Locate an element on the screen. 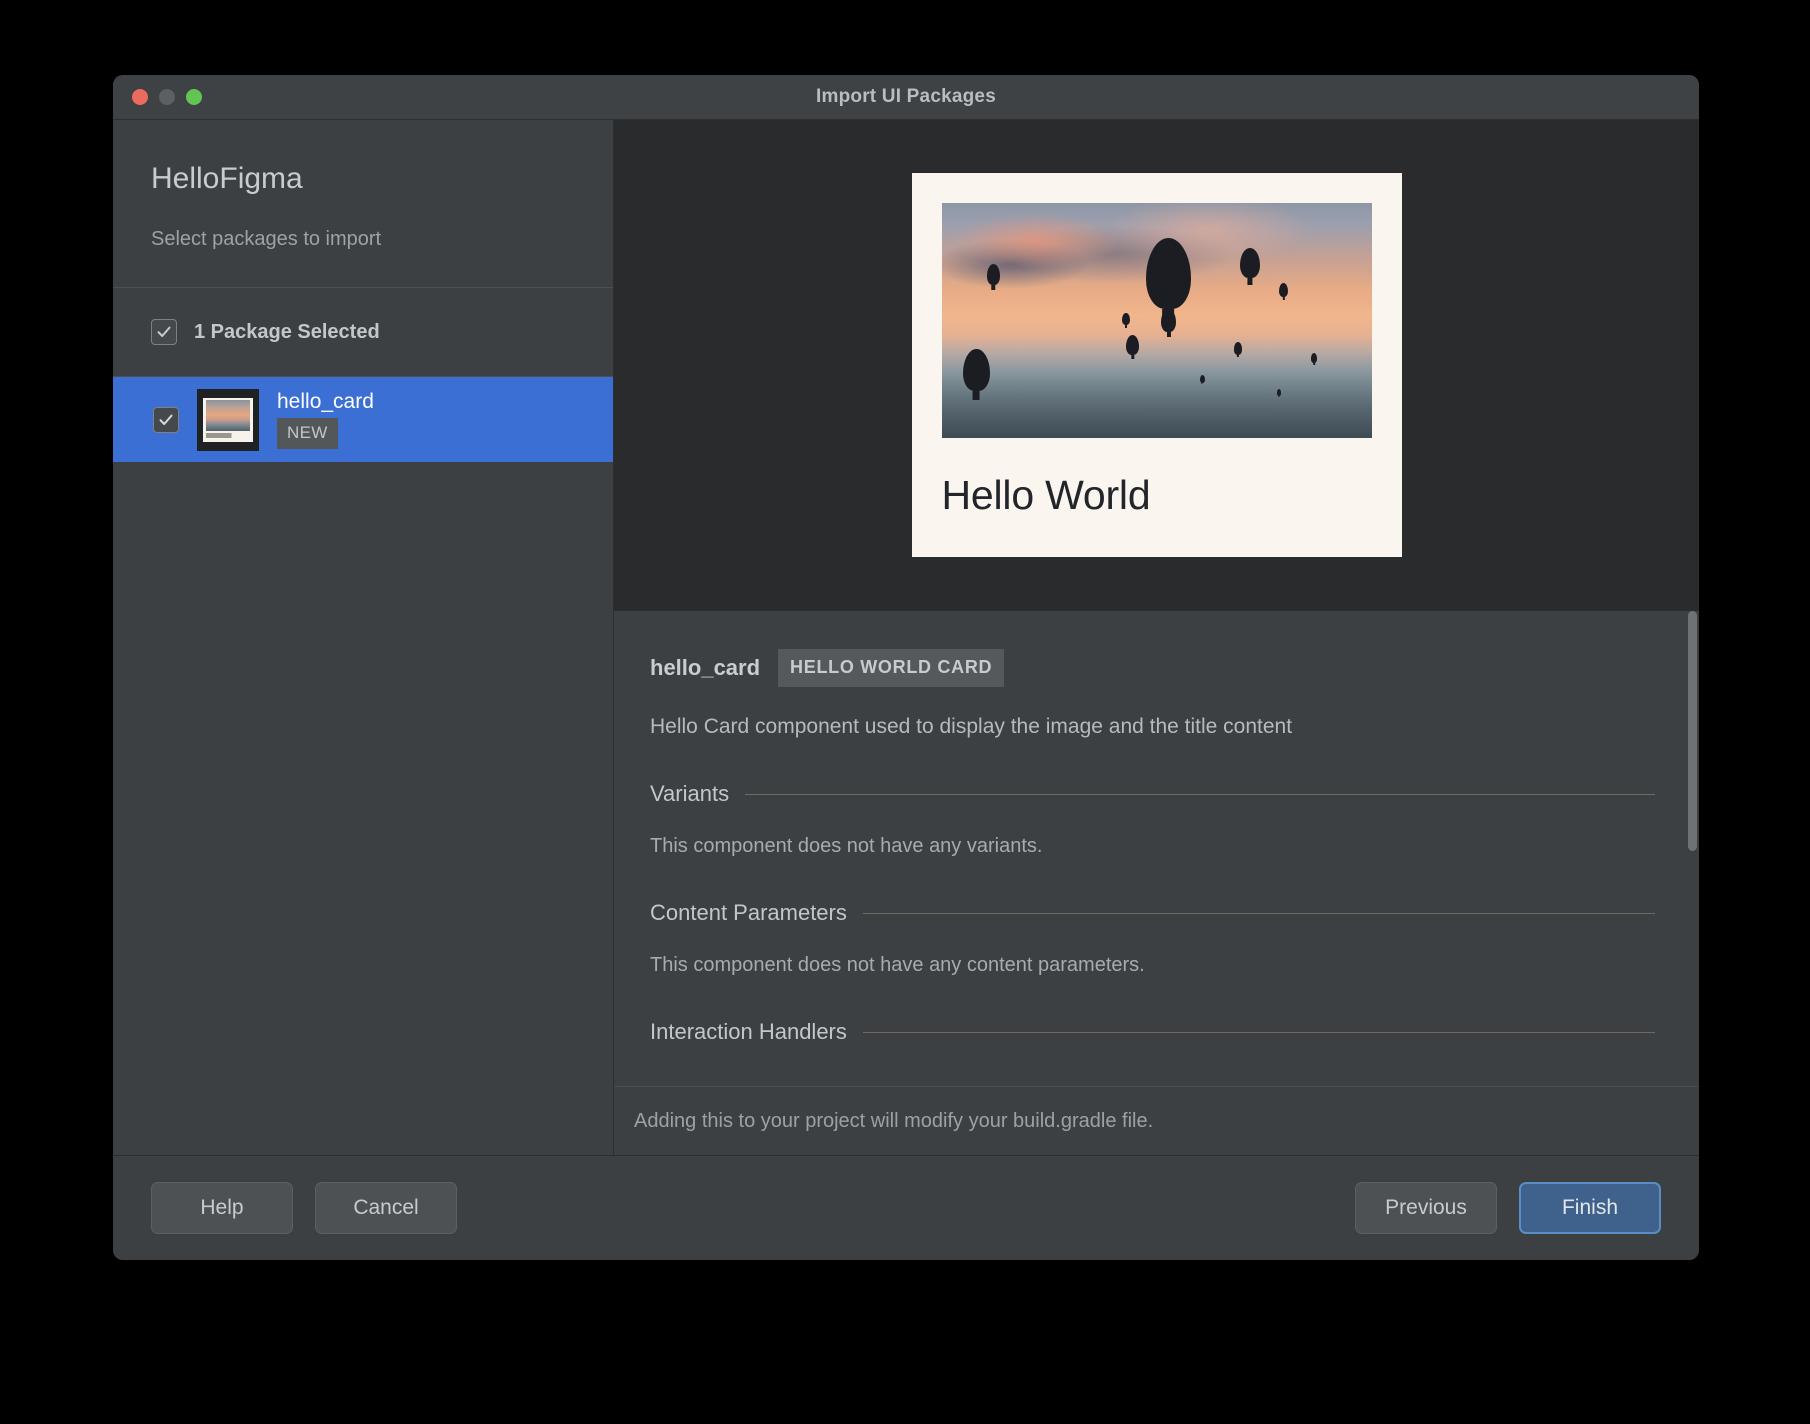 This screenshot has width=1810, height=1424. close-icon is located at coordinates (140, 97).